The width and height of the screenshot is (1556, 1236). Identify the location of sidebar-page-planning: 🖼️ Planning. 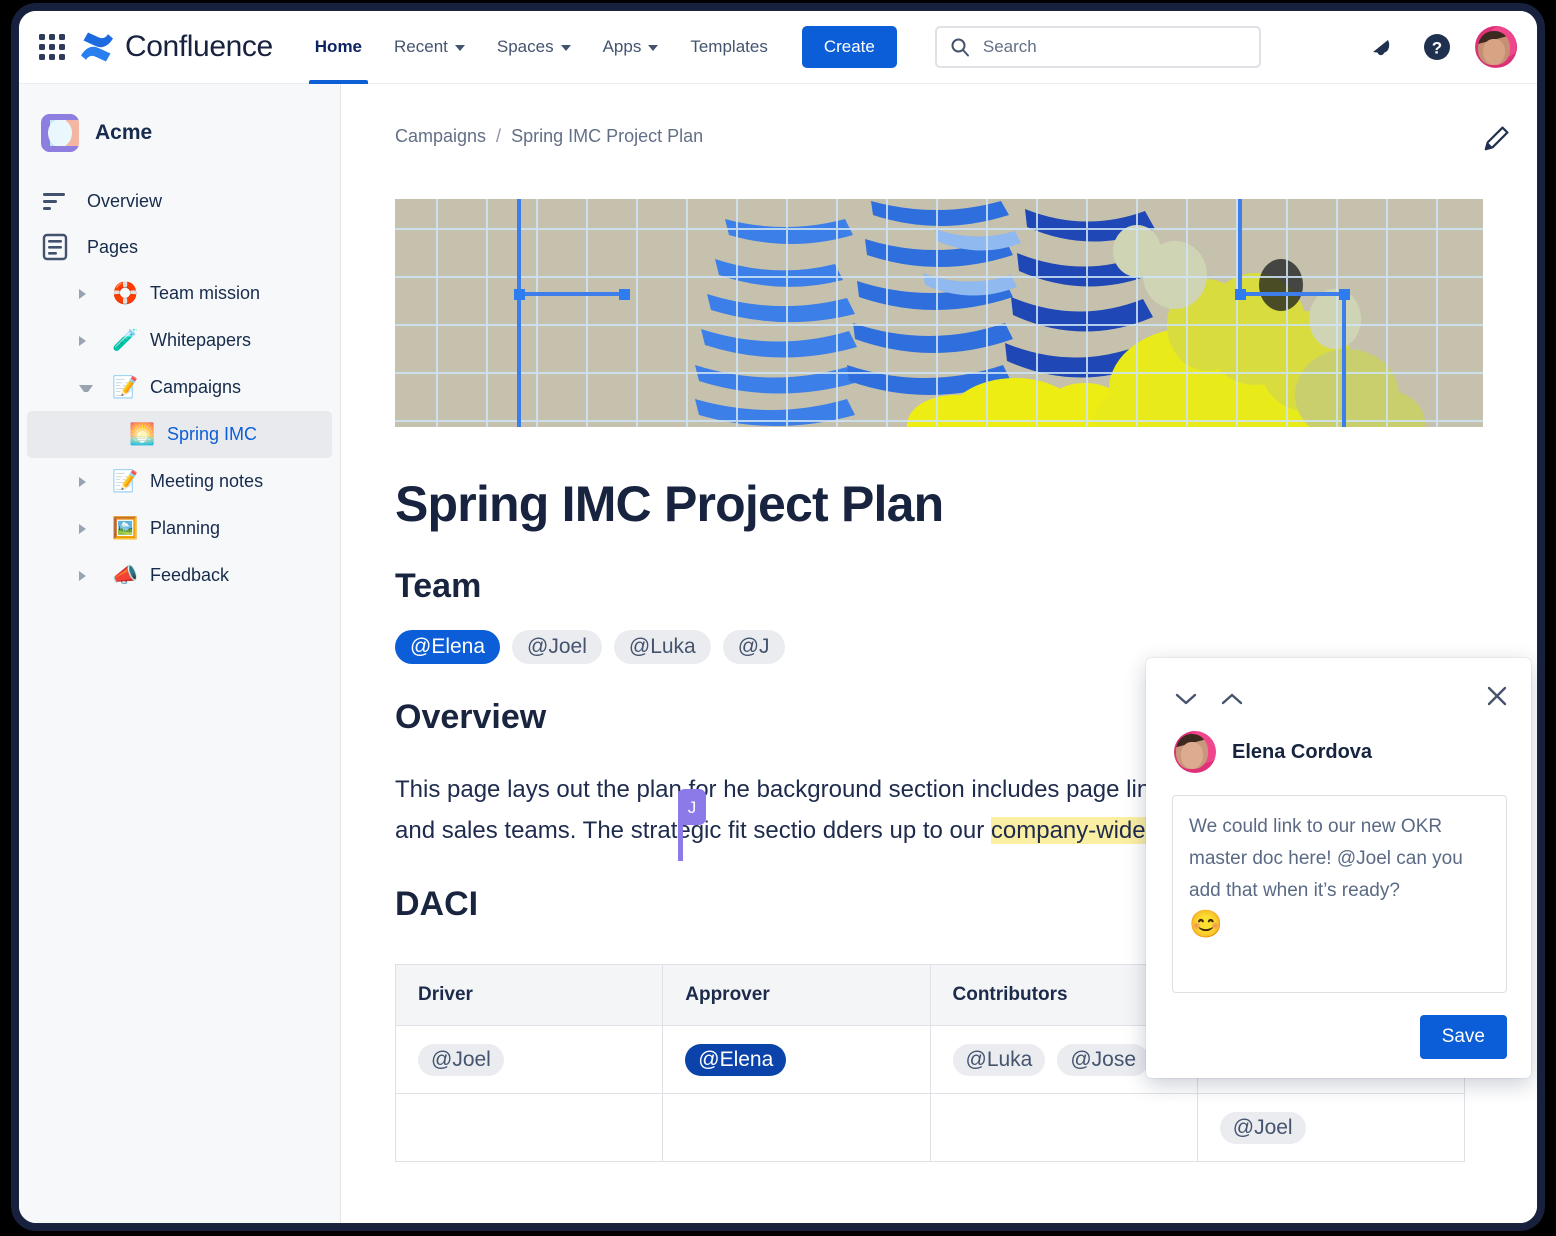
(179, 528).